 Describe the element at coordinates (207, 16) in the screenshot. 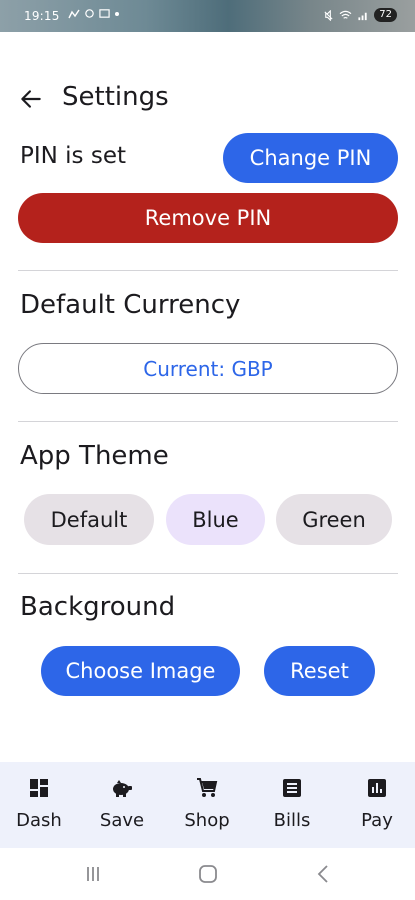

I see `status-bar: 19:15 72` at that location.